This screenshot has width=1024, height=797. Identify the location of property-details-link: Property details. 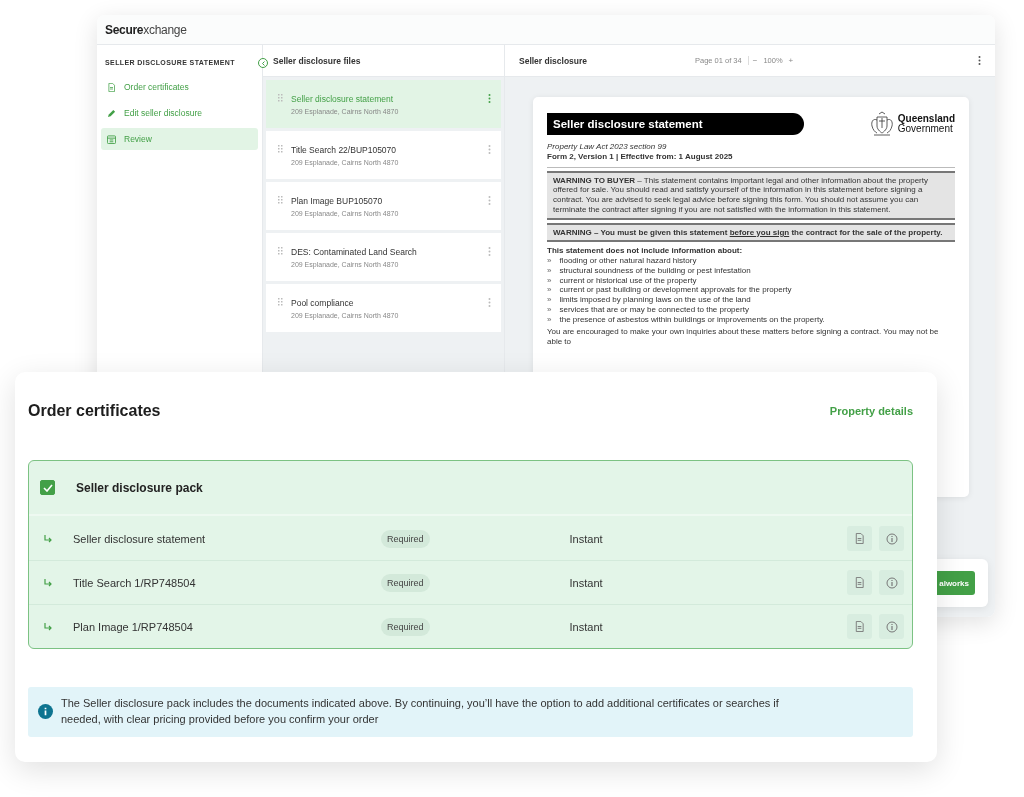
(871, 411).